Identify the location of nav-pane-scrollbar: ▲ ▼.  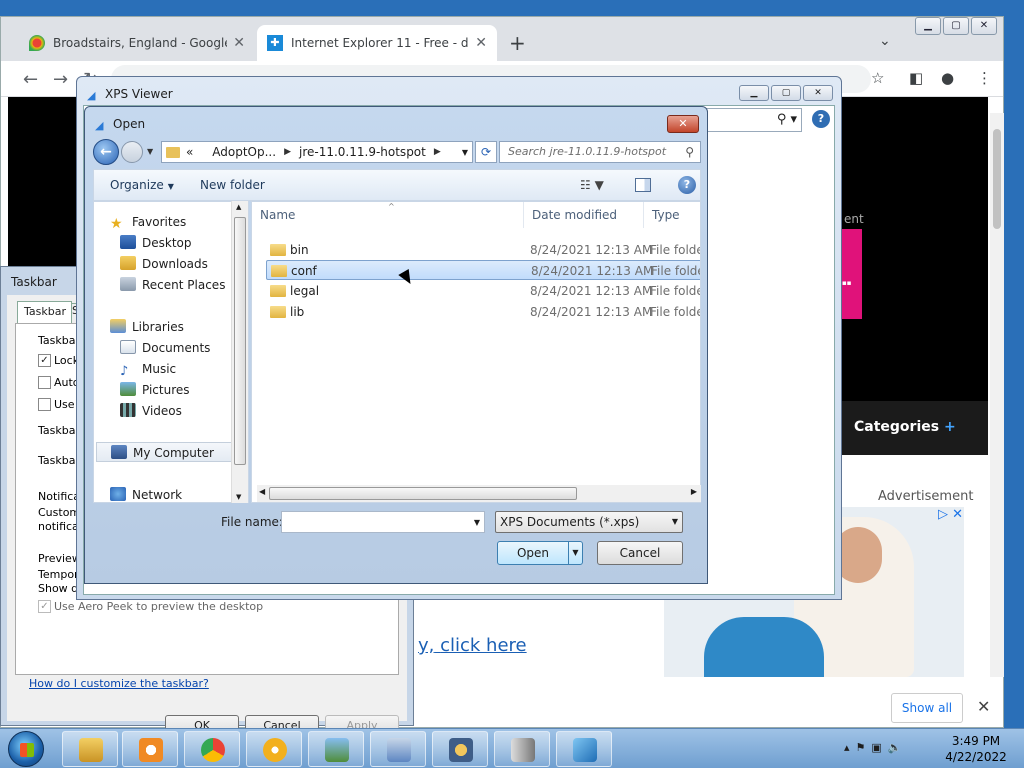
(239, 352).